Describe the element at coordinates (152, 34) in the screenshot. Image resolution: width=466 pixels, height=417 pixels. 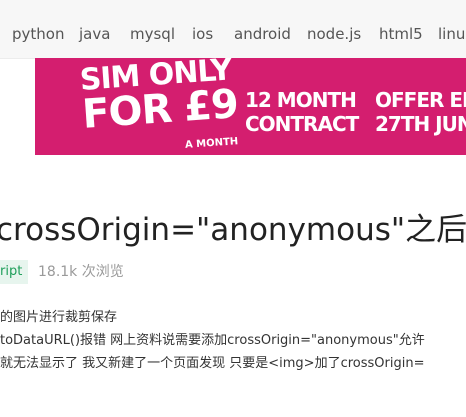
I see `nav-item-mysql: mysql` at that location.